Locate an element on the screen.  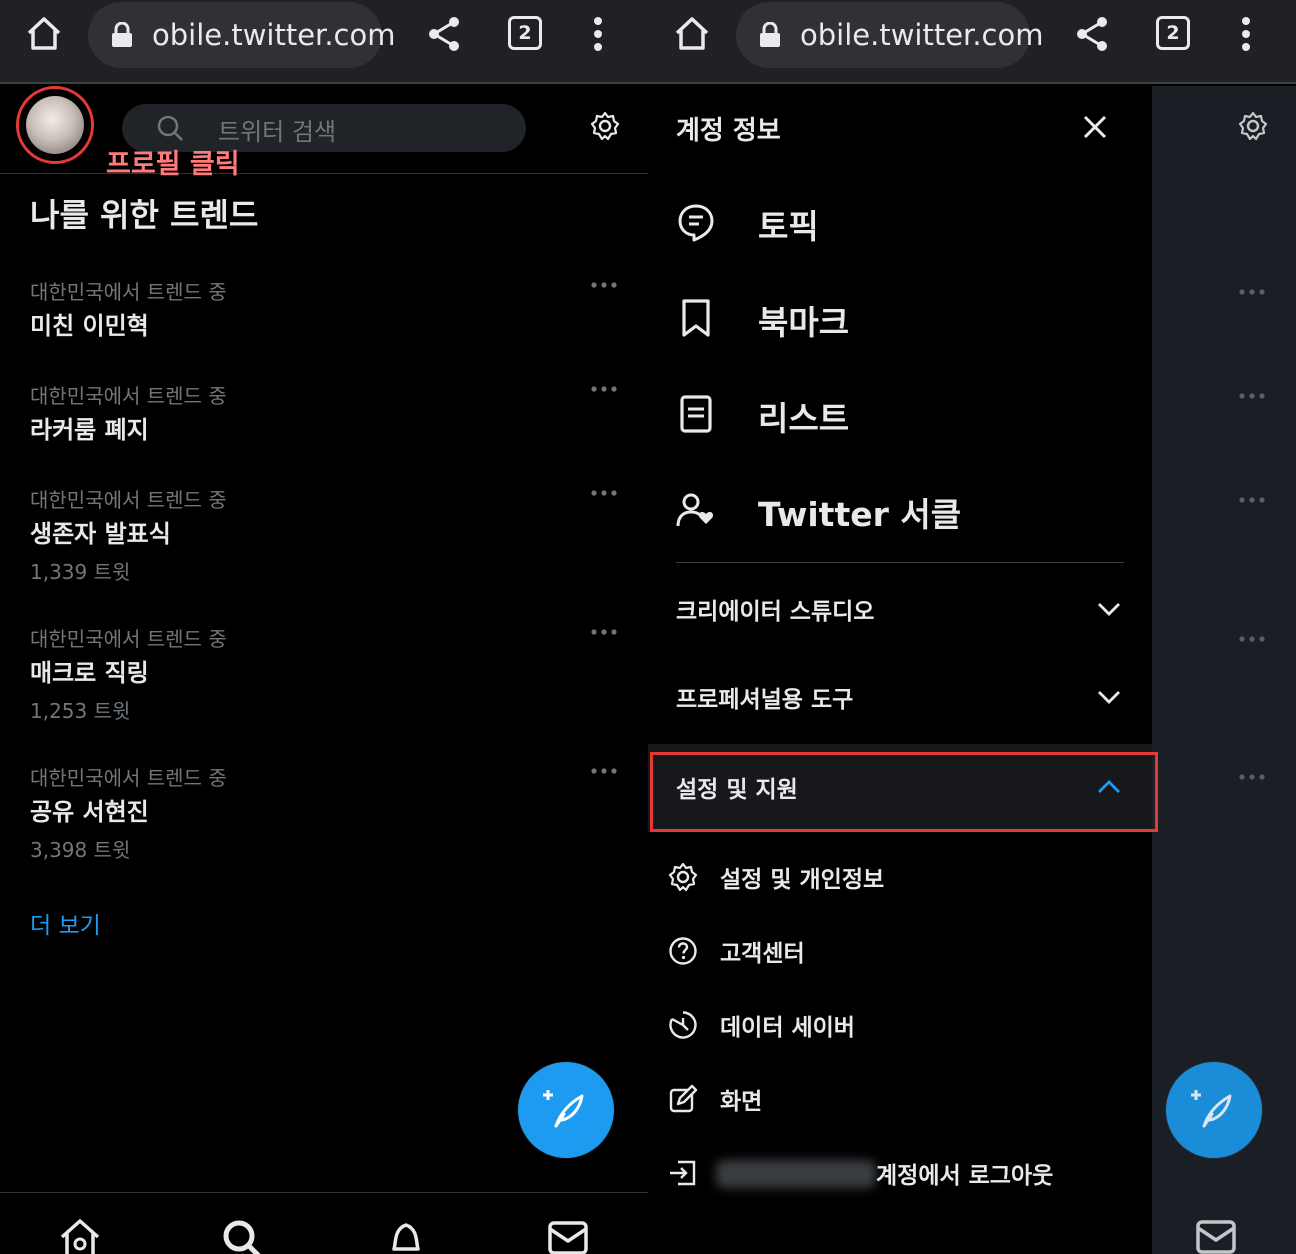
logout-icon is located at coordinates (683, 1173).